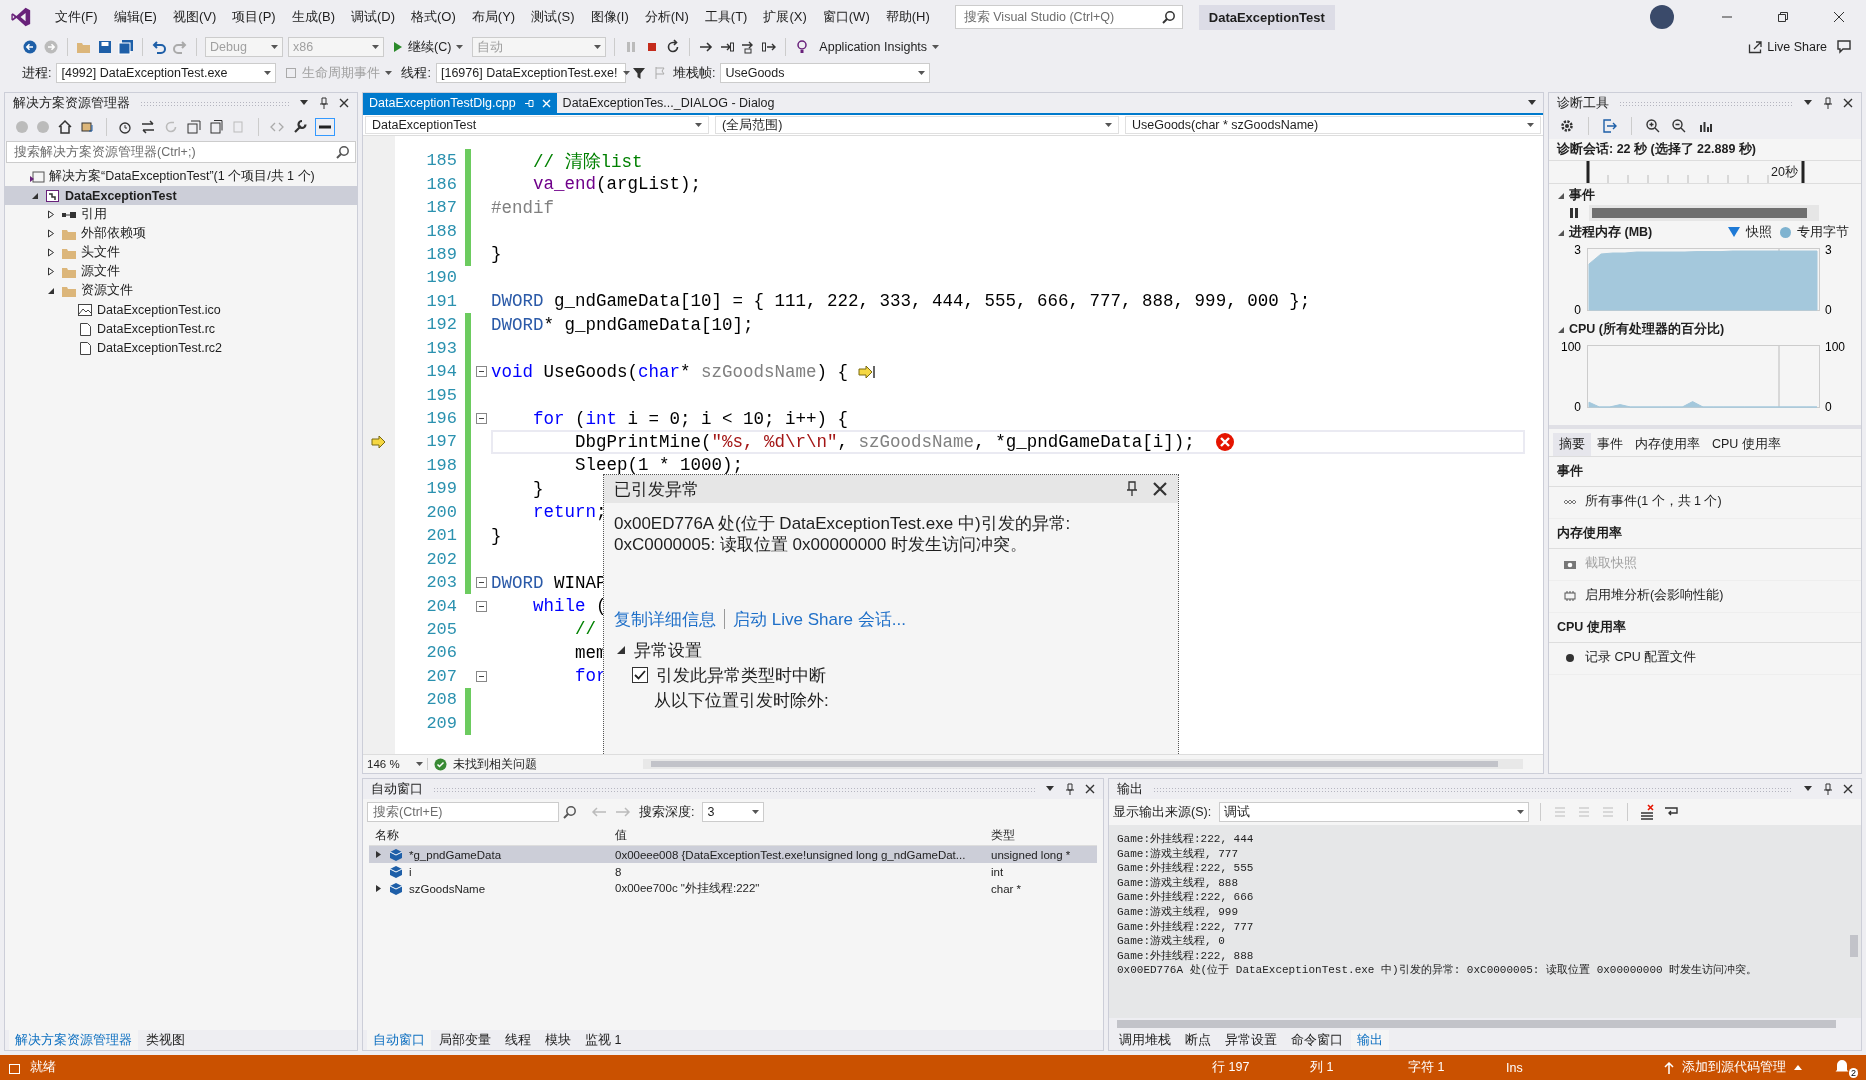 The image size is (1866, 1080). Describe the element at coordinates (181, 152) in the screenshot. I see `search-field: 搜索解决方案资源管理器(Ctrl+;)` at that location.